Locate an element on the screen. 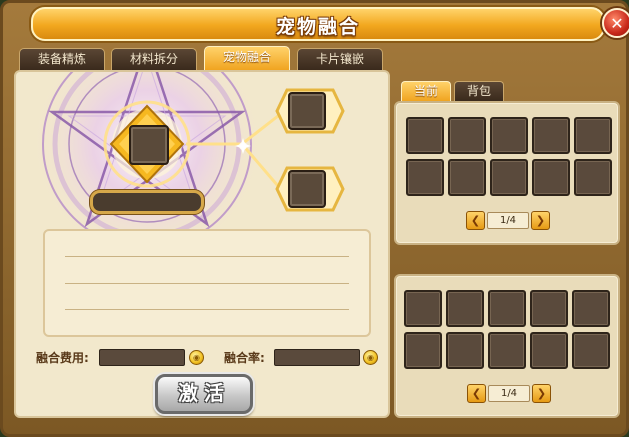 This screenshot has height=437, width=629. tab-pet-fusion: 宠物融合 is located at coordinates (247, 58).